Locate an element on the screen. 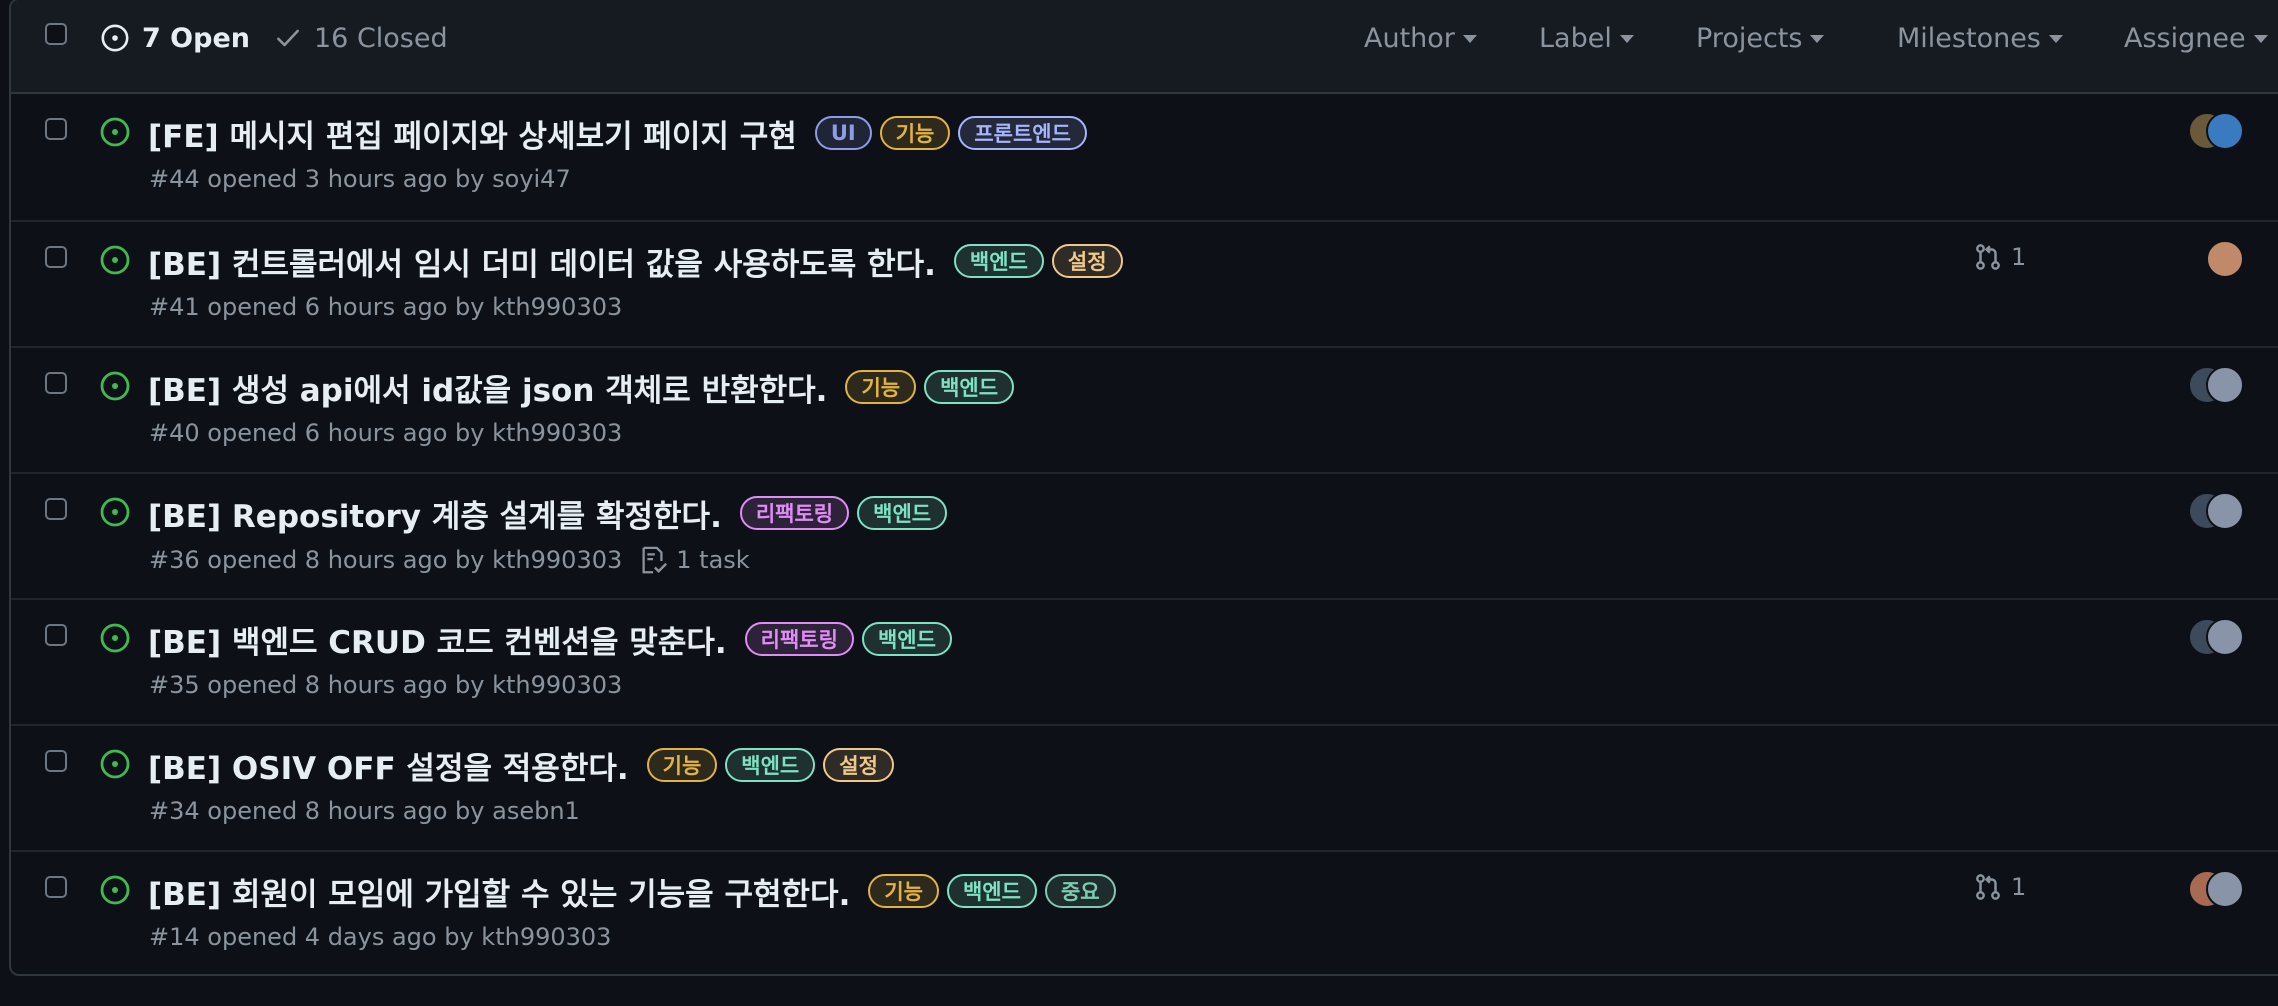  issue-title-link: [BE] OSIV OFF 설정을 적용한다. is located at coordinates (388, 765).